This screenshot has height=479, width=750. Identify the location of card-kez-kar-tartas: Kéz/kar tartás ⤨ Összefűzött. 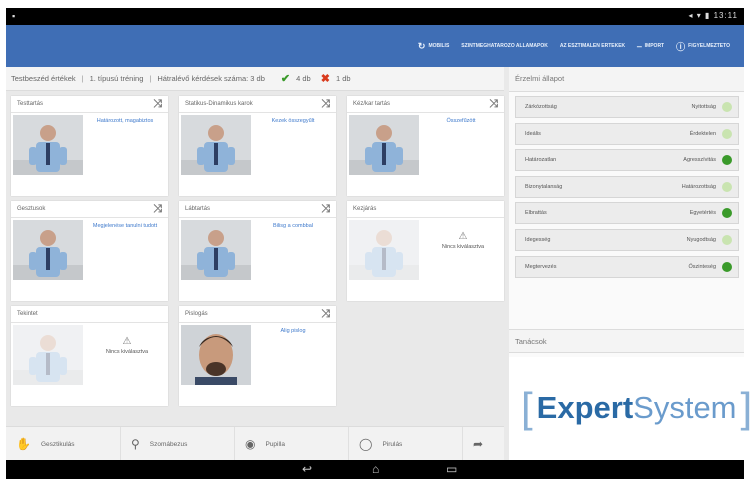
(425, 146).